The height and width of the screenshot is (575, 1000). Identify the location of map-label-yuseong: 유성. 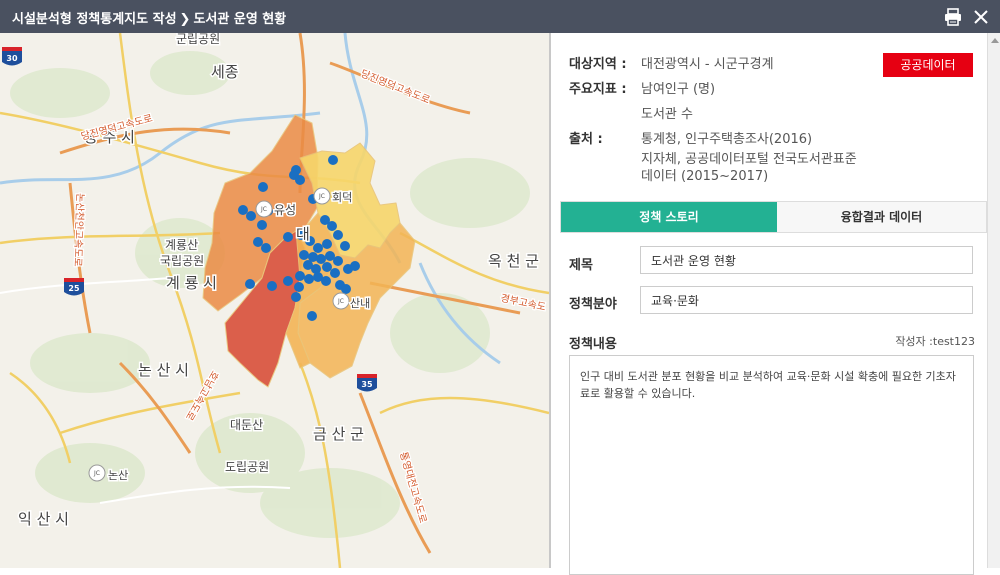
(285, 210).